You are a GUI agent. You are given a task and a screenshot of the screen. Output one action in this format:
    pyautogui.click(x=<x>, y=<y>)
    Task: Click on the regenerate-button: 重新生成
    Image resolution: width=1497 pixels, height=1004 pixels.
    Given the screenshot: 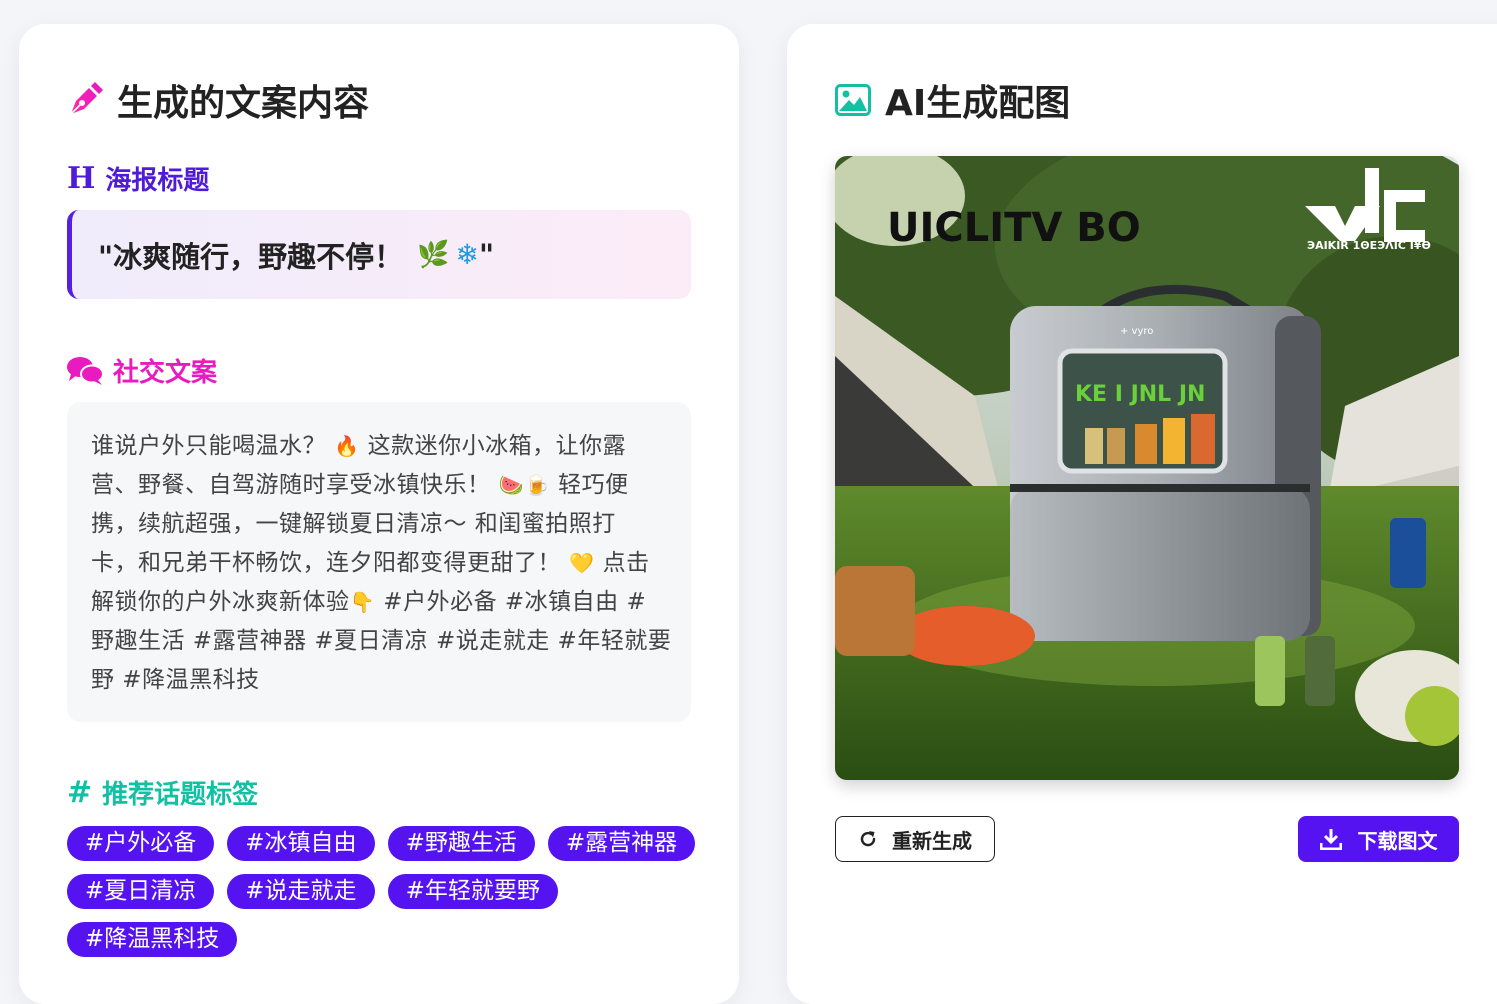 What is the action you would take?
    pyautogui.click(x=915, y=839)
    